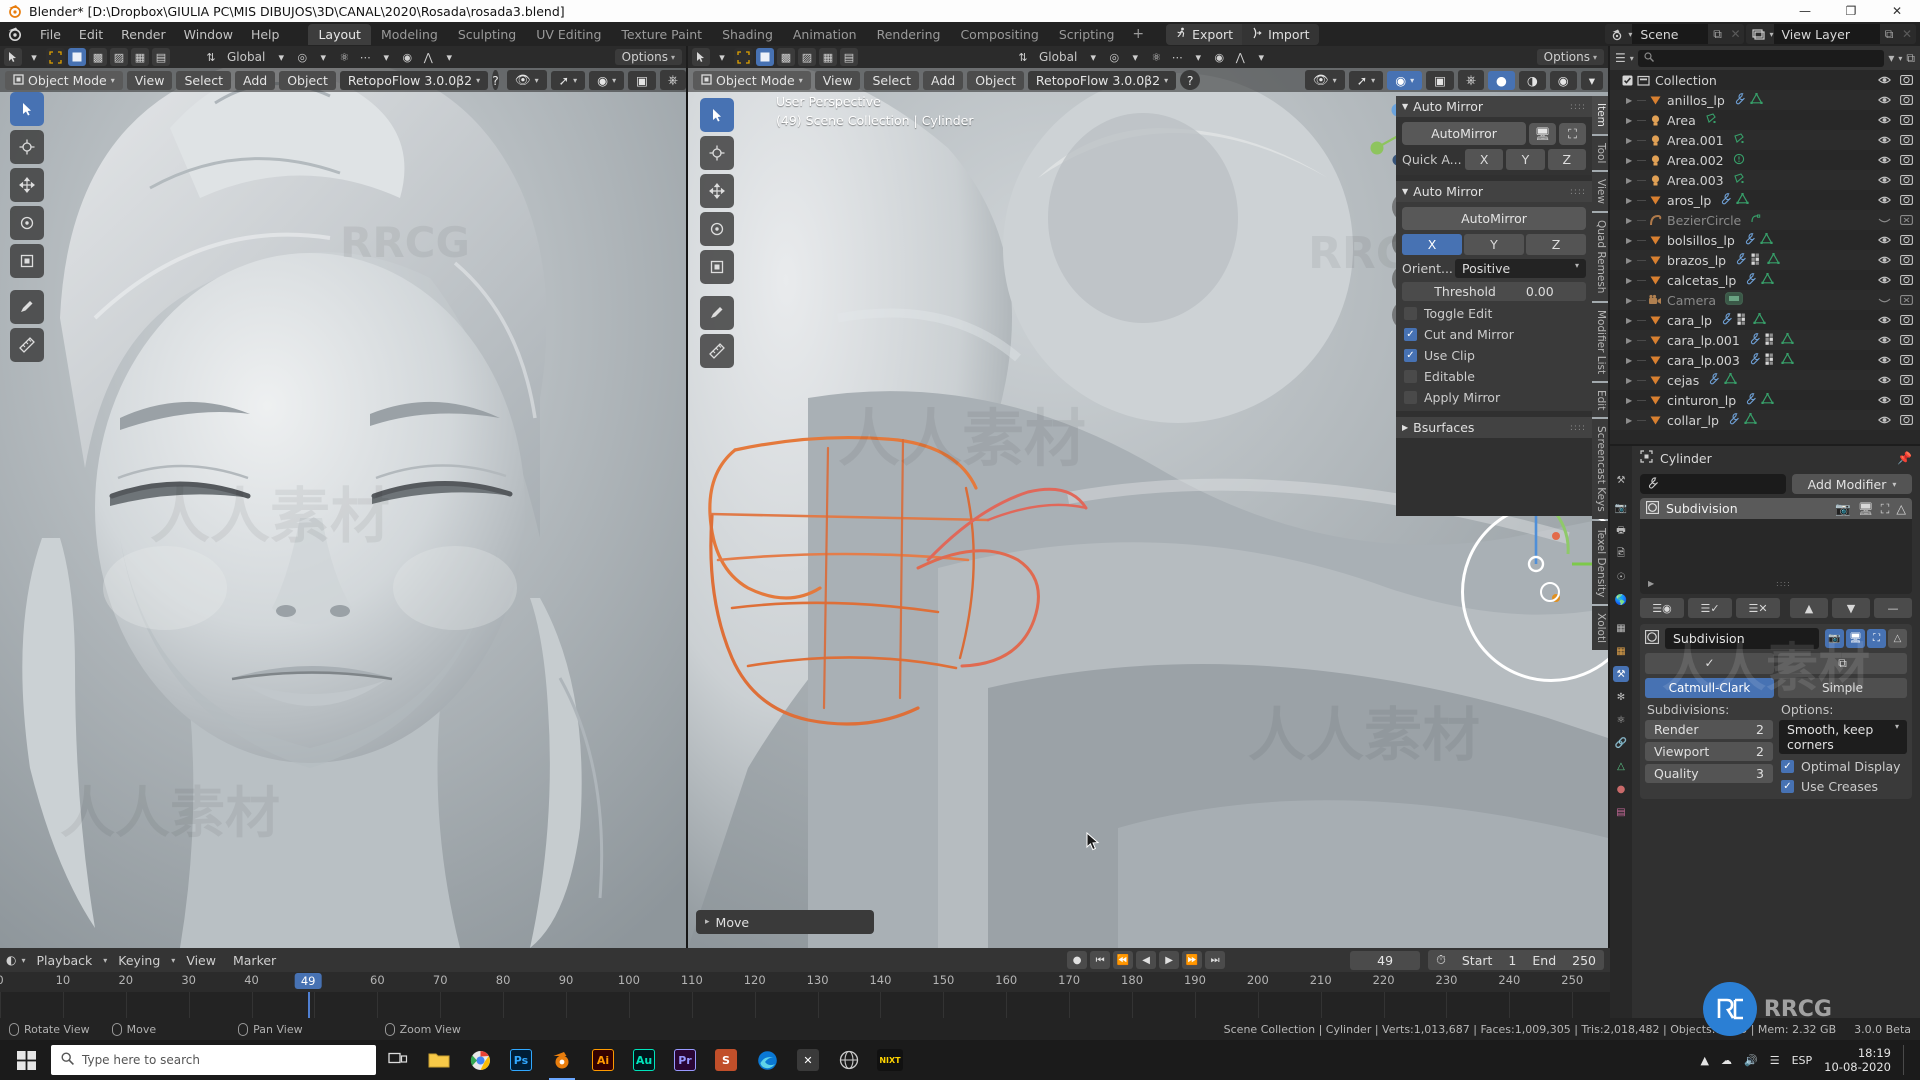 The image size is (1920, 1080). What do you see at coordinates (805, 1005) in the screenshot?
I see `timeline-track-area` at bounding box center [805, 1005].